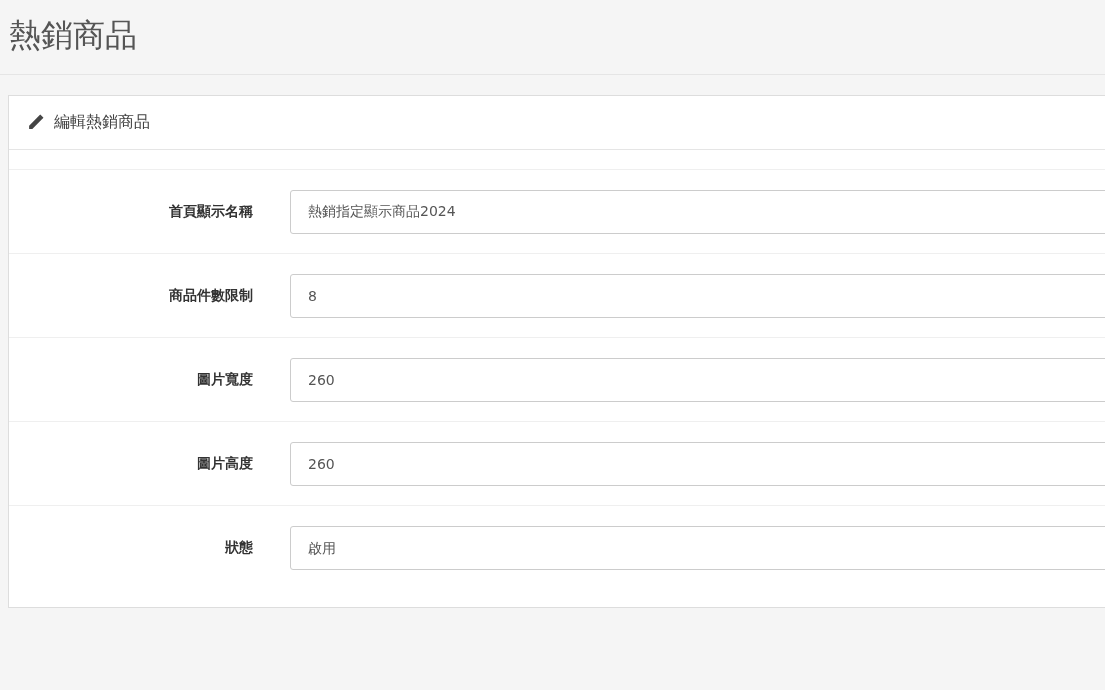  I want to click on page-title: 熱銷商品, so click(73, 35).